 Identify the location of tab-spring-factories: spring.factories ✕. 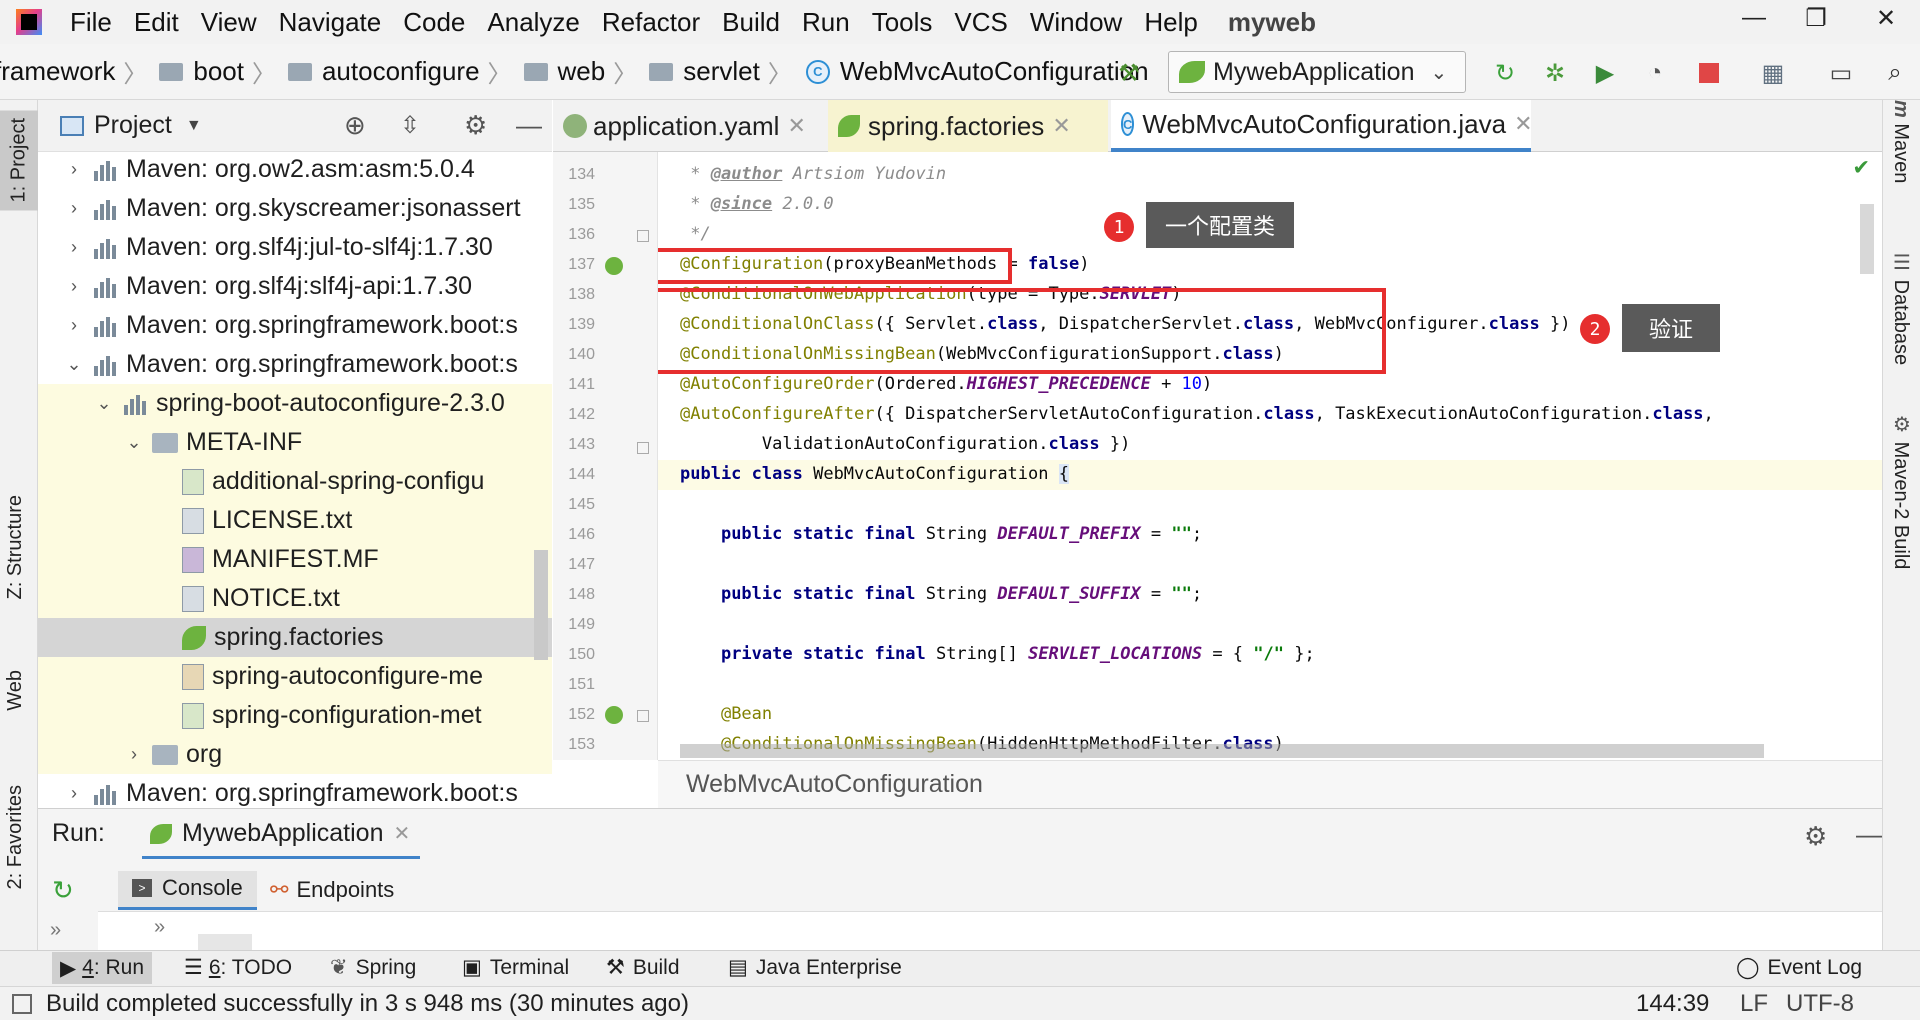
(968, 126).